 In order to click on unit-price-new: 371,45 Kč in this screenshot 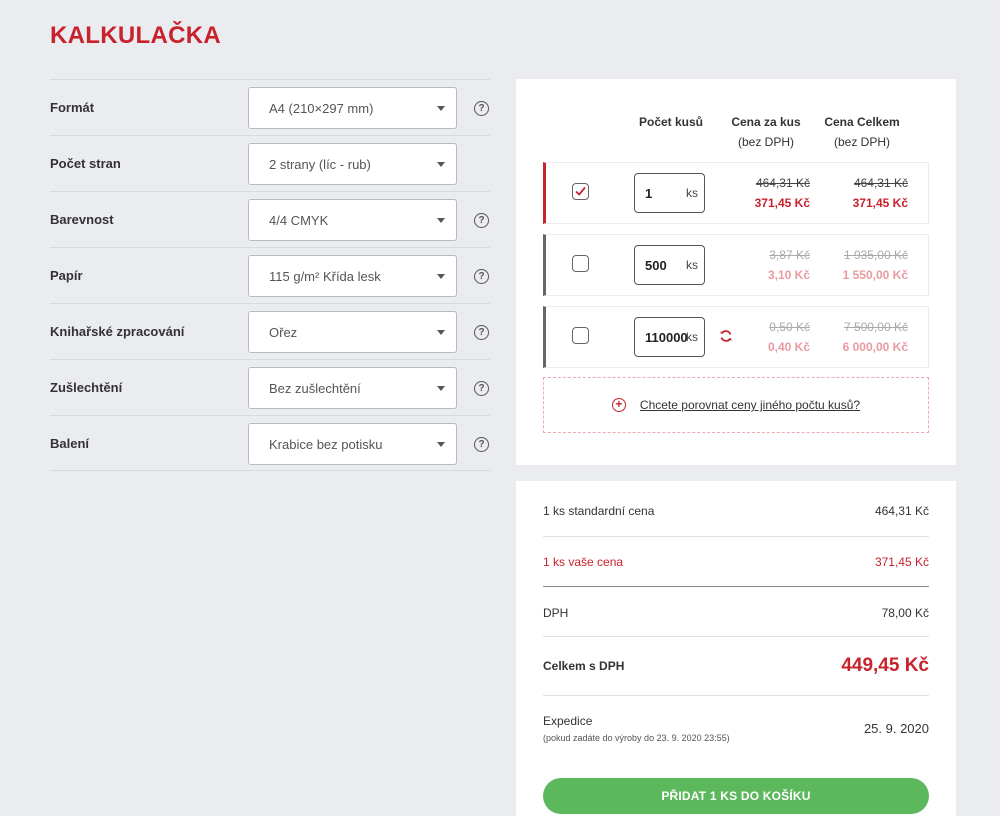, I will do `click(782, 203)`.